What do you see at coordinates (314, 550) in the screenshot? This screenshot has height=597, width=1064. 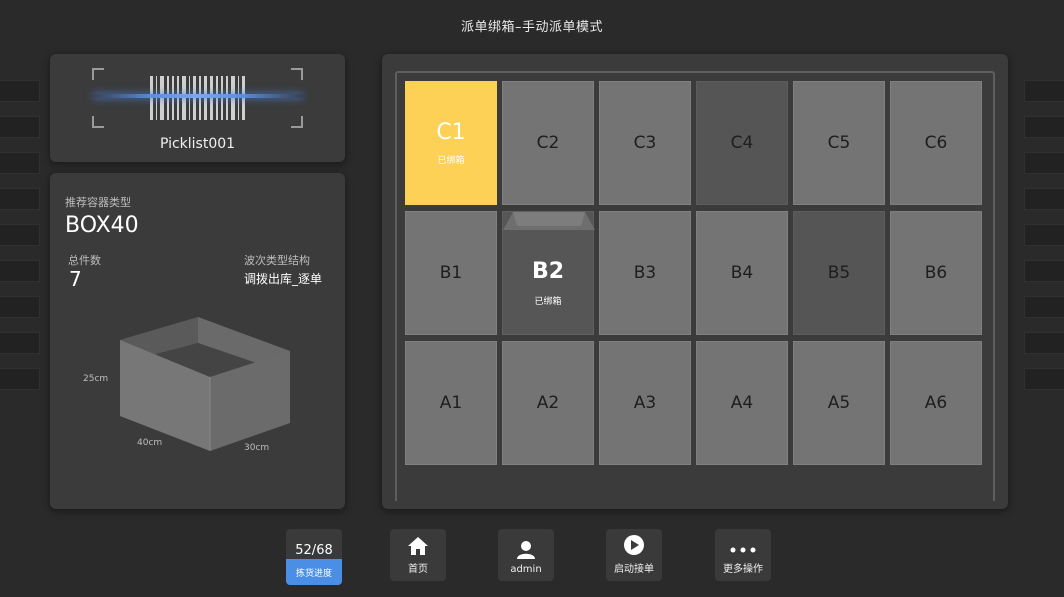 I see `pick-progress-count: 52/68` at bounding box center [314, 550].